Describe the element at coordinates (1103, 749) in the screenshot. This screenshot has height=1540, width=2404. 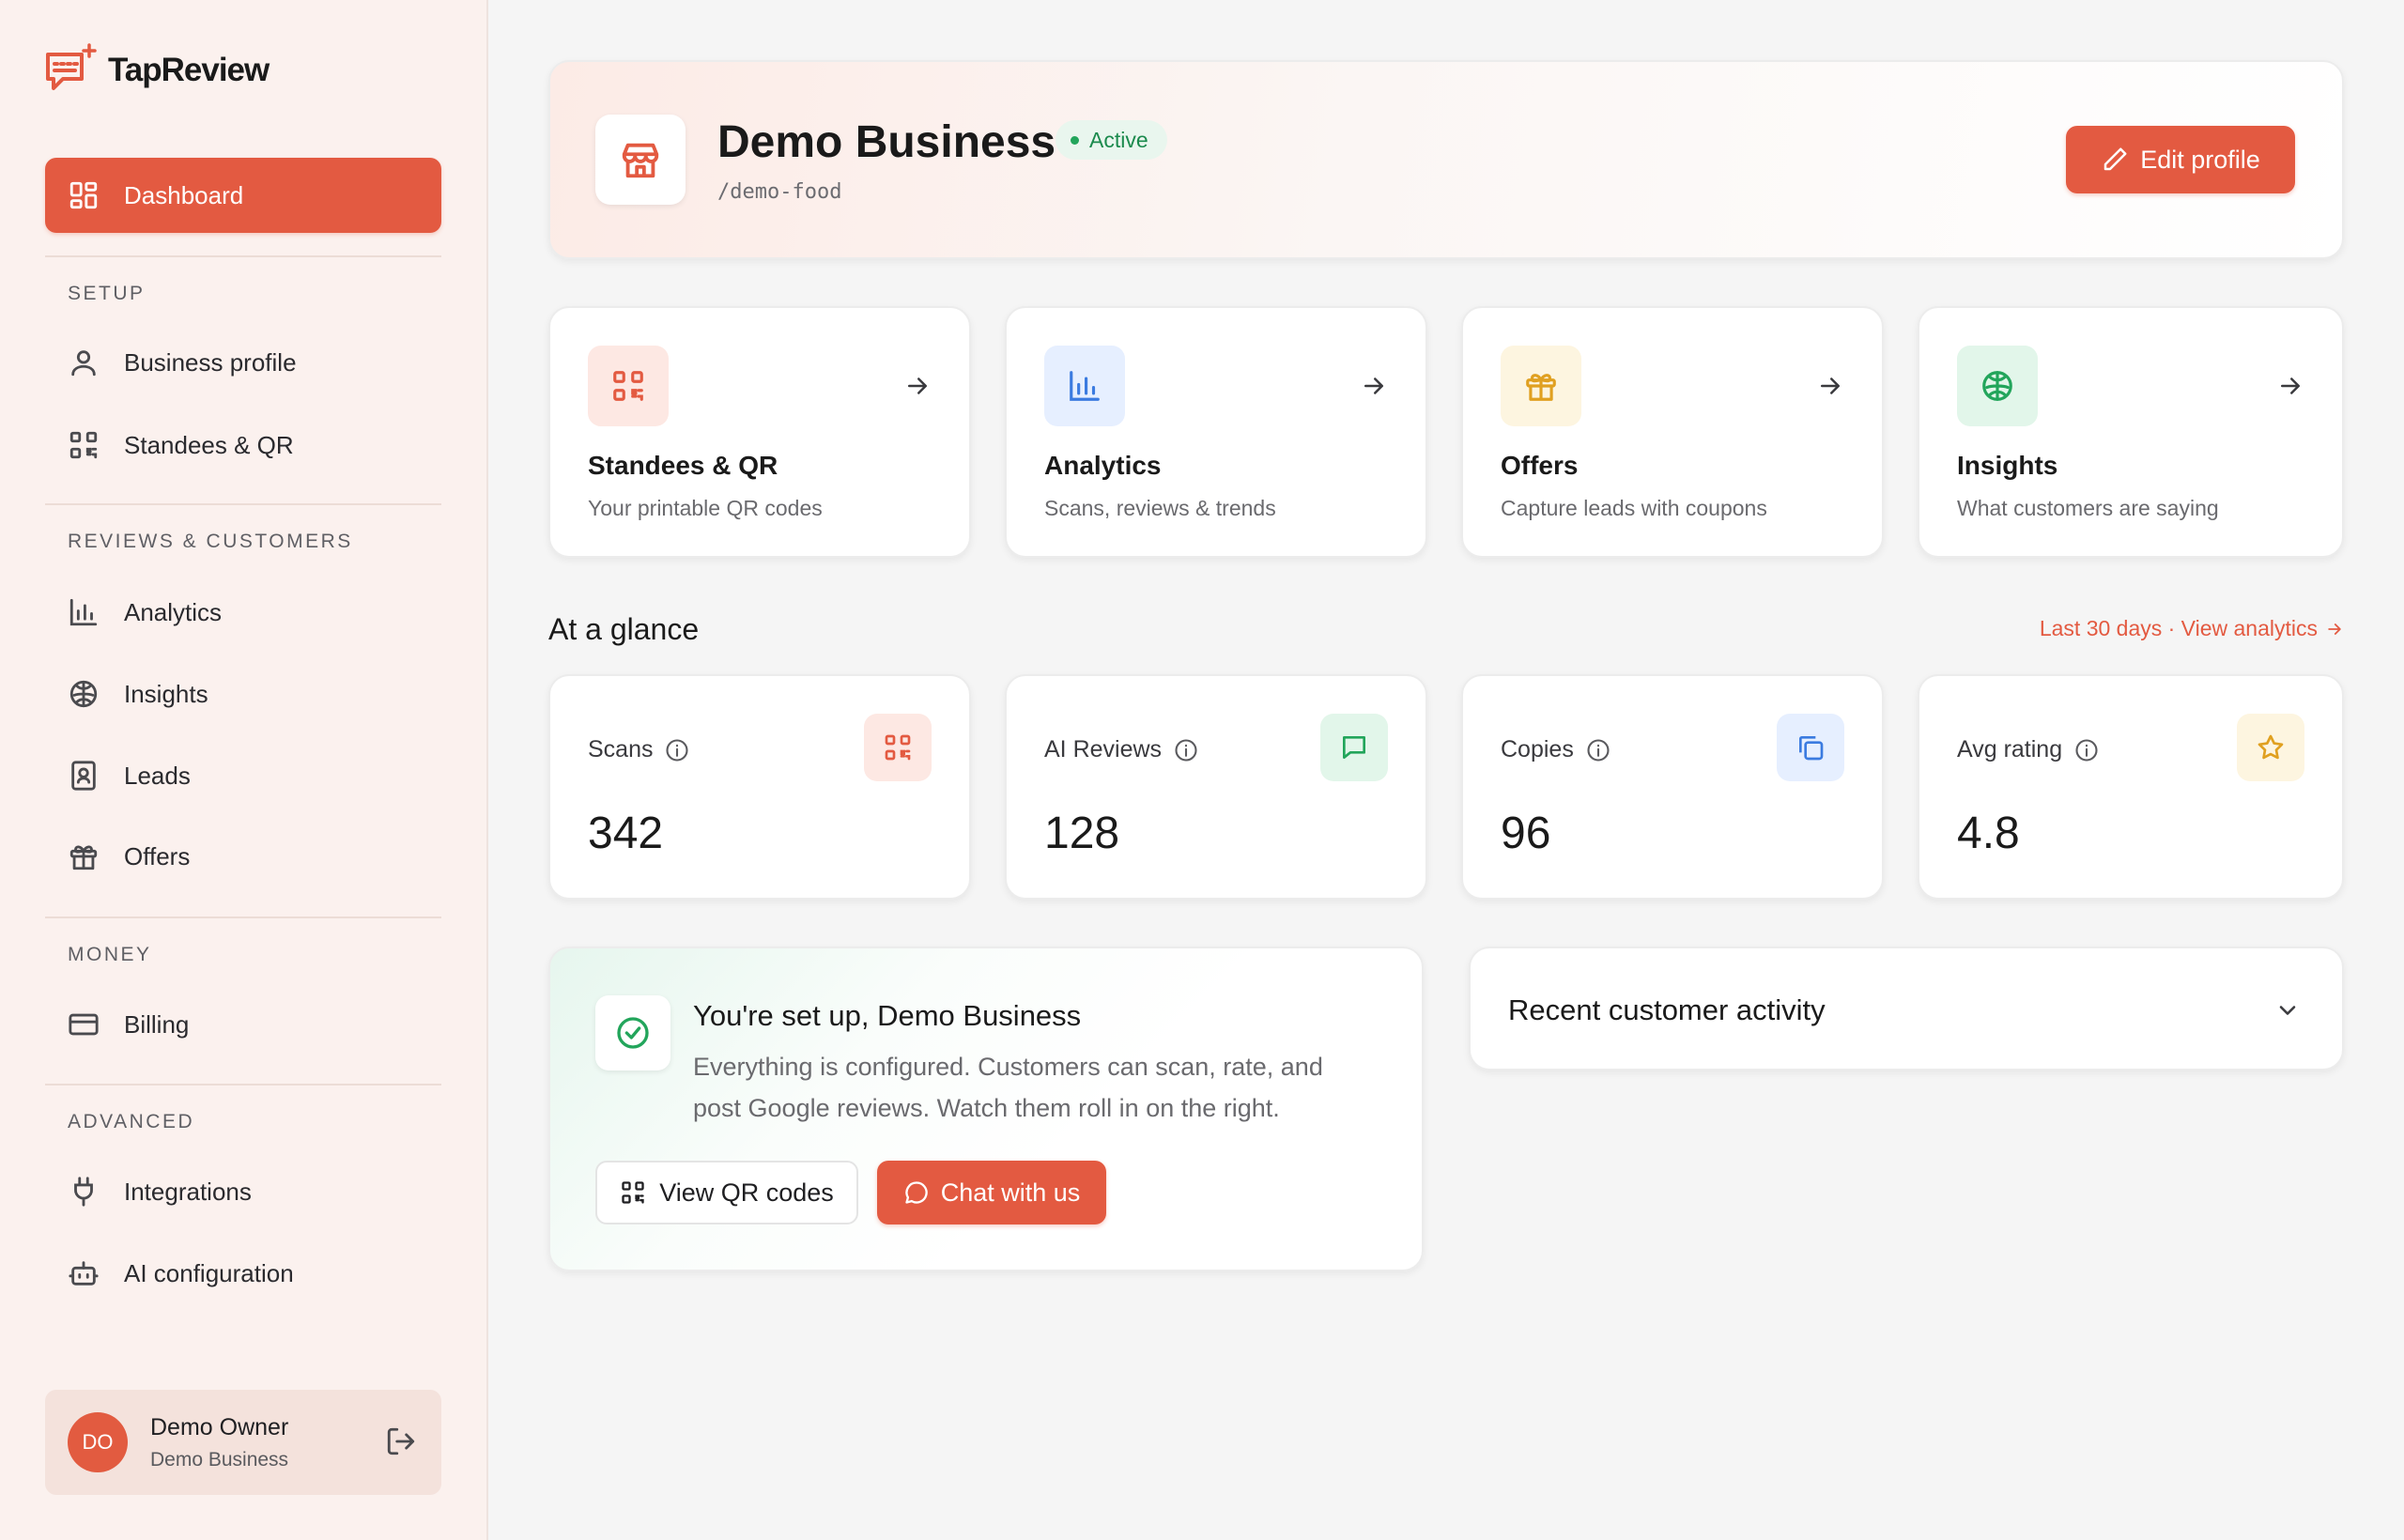
I see `stat-label-text: AI Reviews` at that location.